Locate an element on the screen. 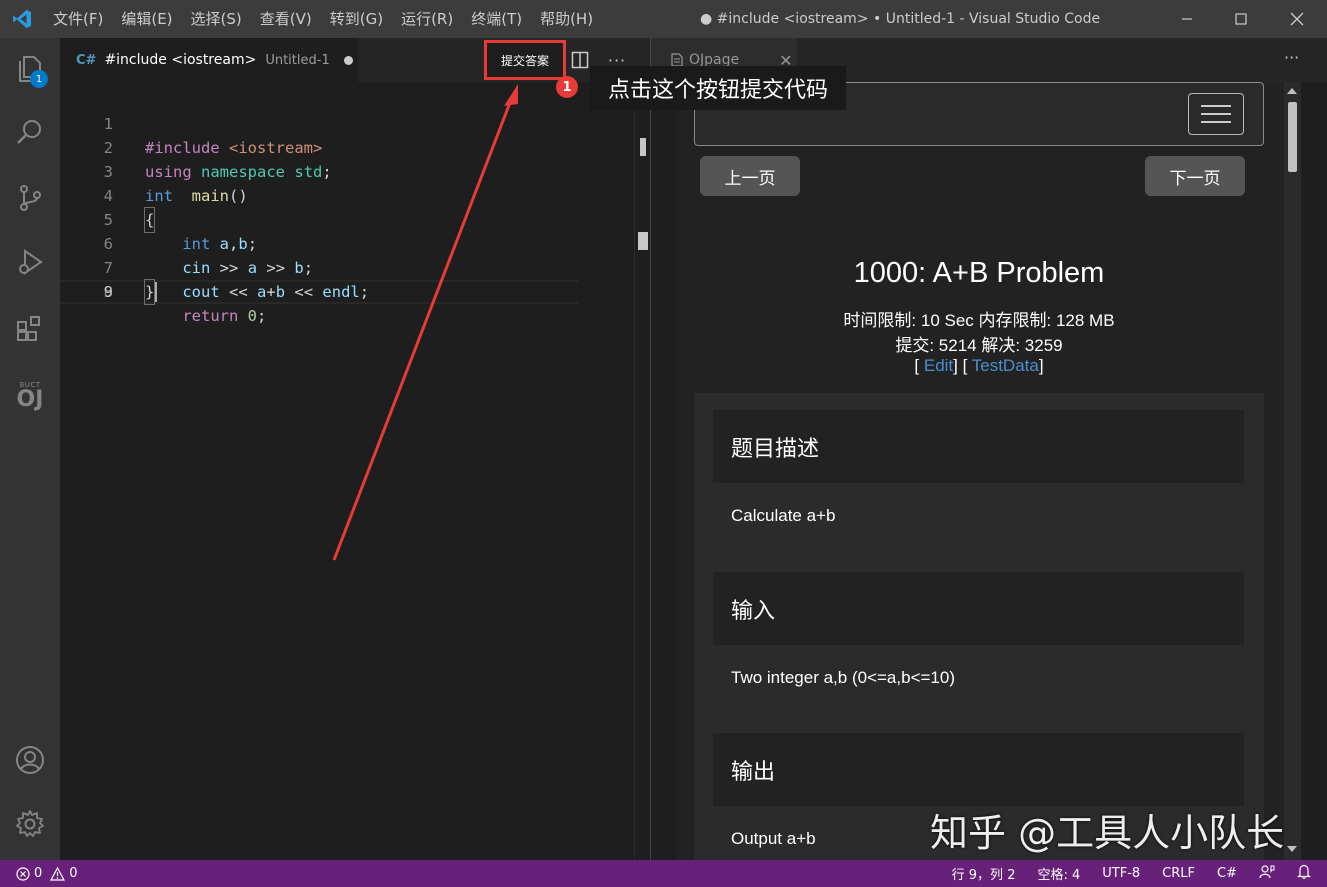 This screenshot has width=1327, height=887. section-heading-input: 输入 is located at coordinates (978, 608).